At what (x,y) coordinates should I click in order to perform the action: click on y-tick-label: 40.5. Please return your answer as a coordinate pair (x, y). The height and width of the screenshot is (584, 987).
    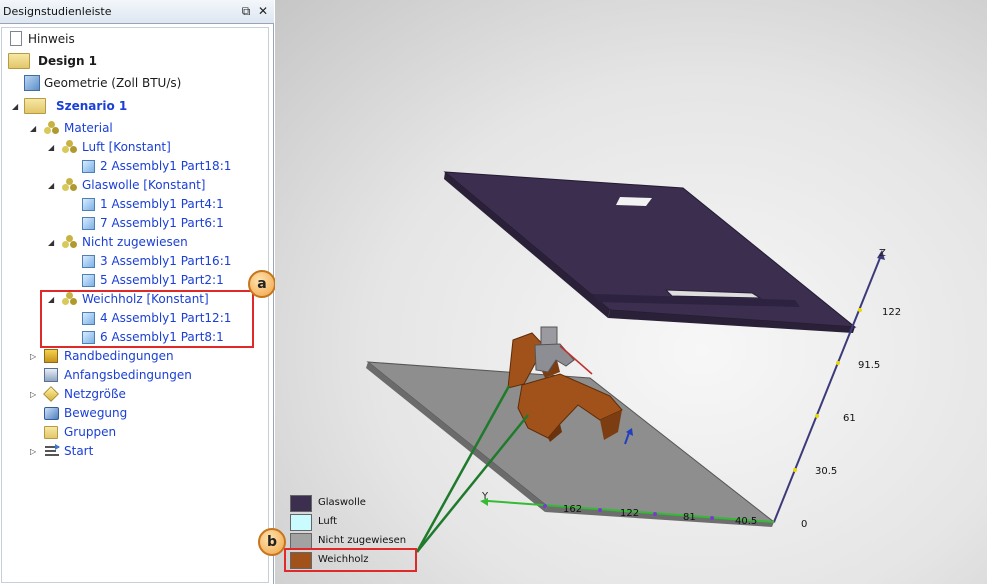
    Looking at the image, I should click on (746, 521).